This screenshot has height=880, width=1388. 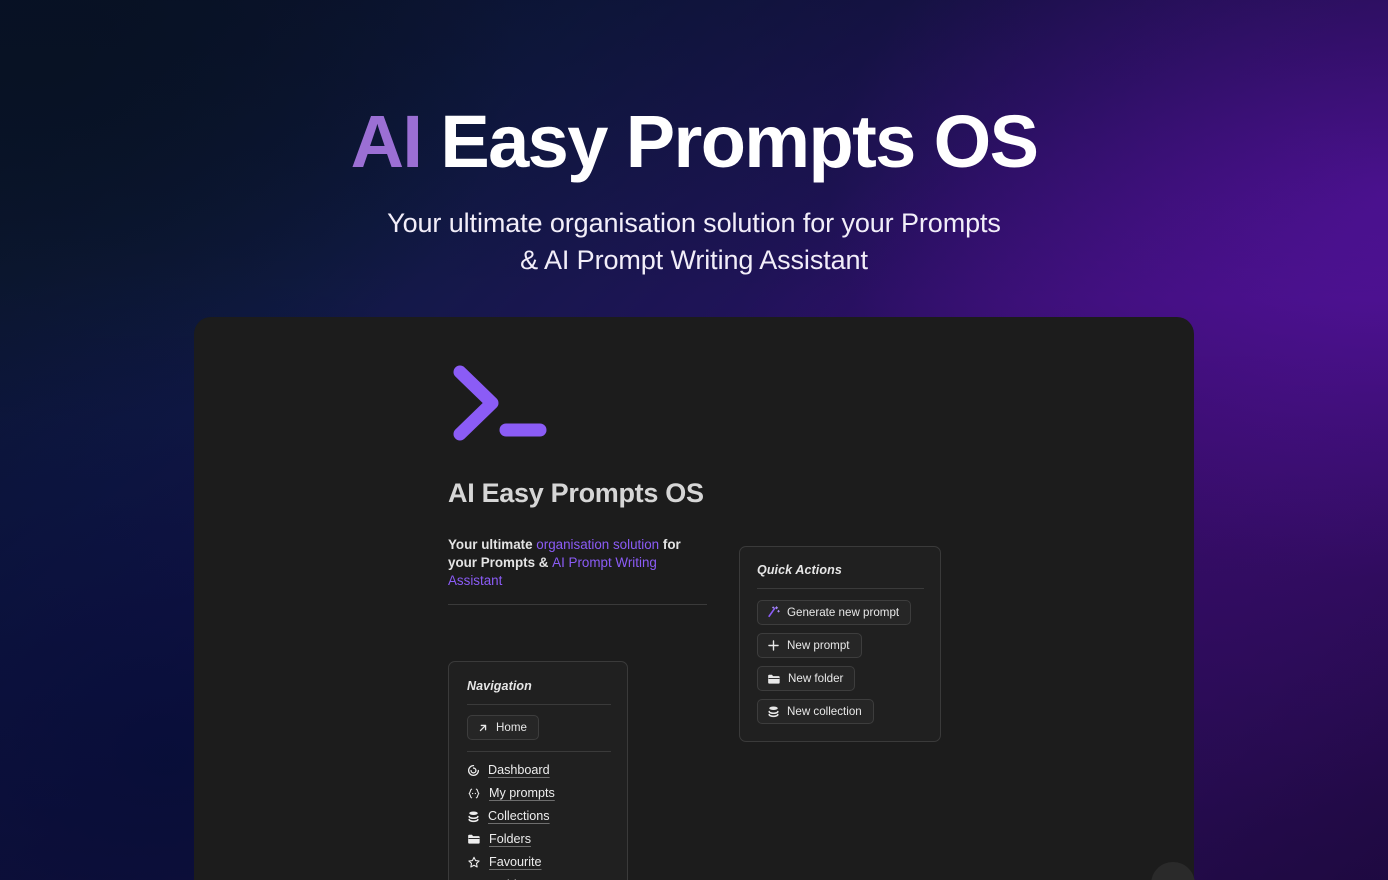 I want to click on plus-icon, so click(x=773, y=645).